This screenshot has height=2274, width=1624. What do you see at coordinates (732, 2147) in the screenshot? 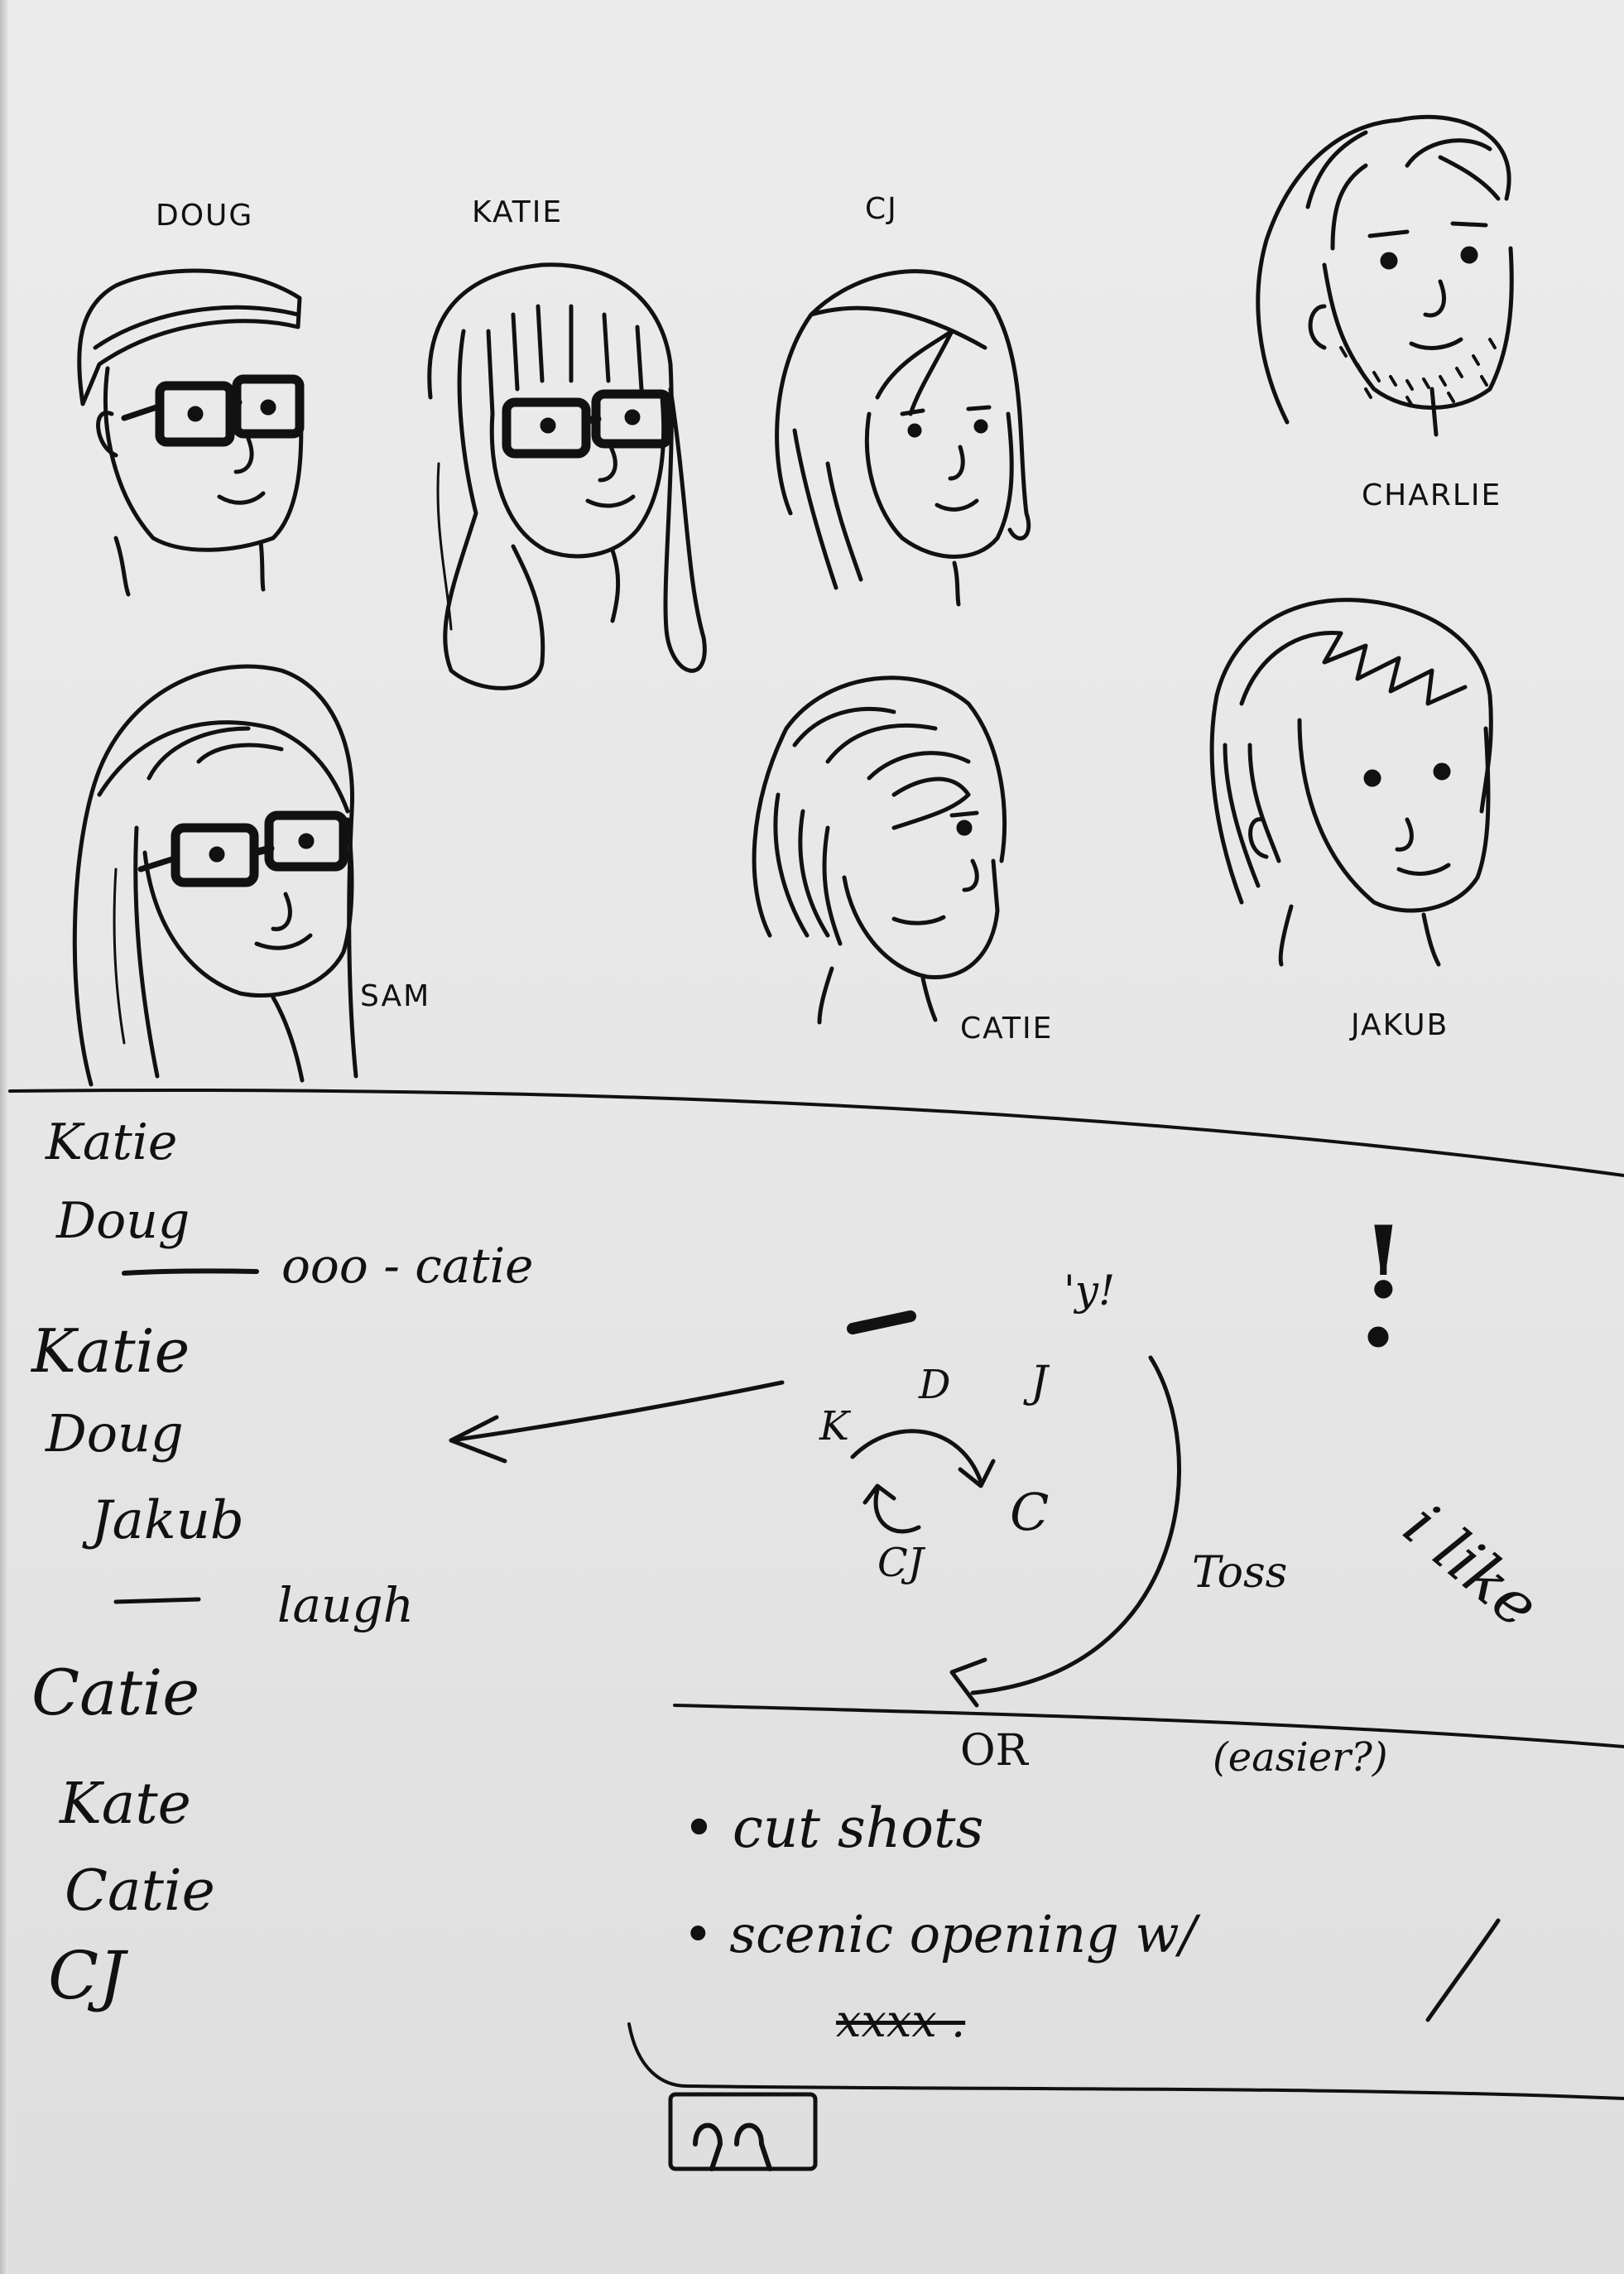
I see `sketch-frame-figures` at bounding box center [732, 2147].